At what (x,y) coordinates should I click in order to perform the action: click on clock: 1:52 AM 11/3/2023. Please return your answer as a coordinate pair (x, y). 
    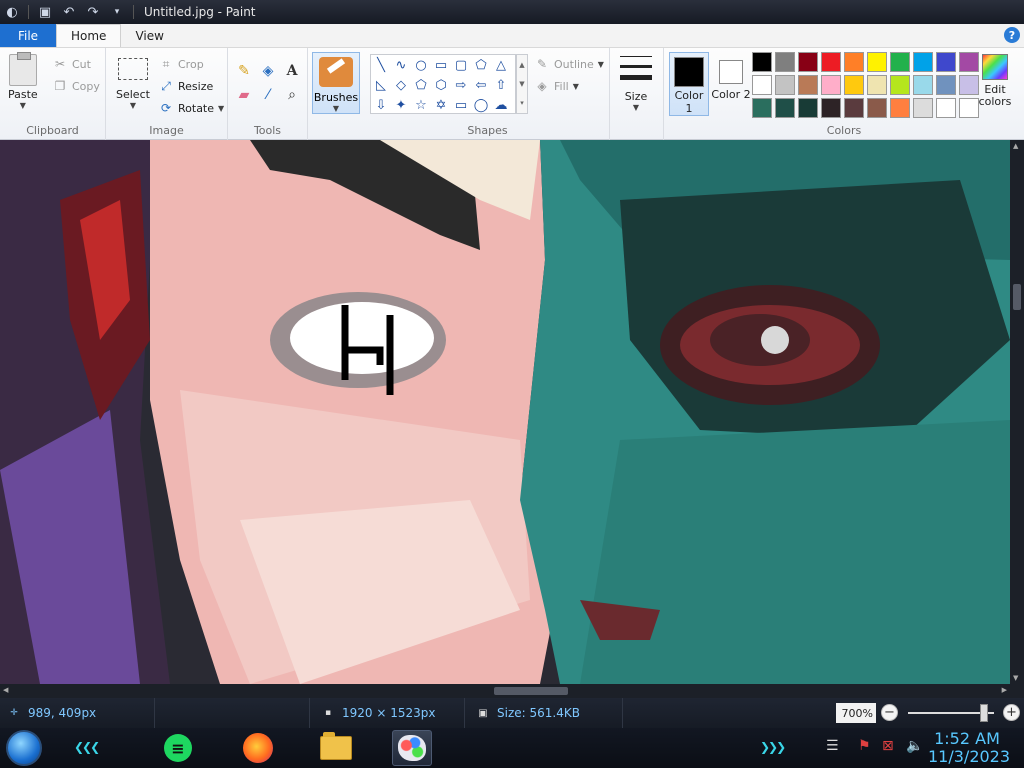
    Looking at the image, I should click on (969, 748).